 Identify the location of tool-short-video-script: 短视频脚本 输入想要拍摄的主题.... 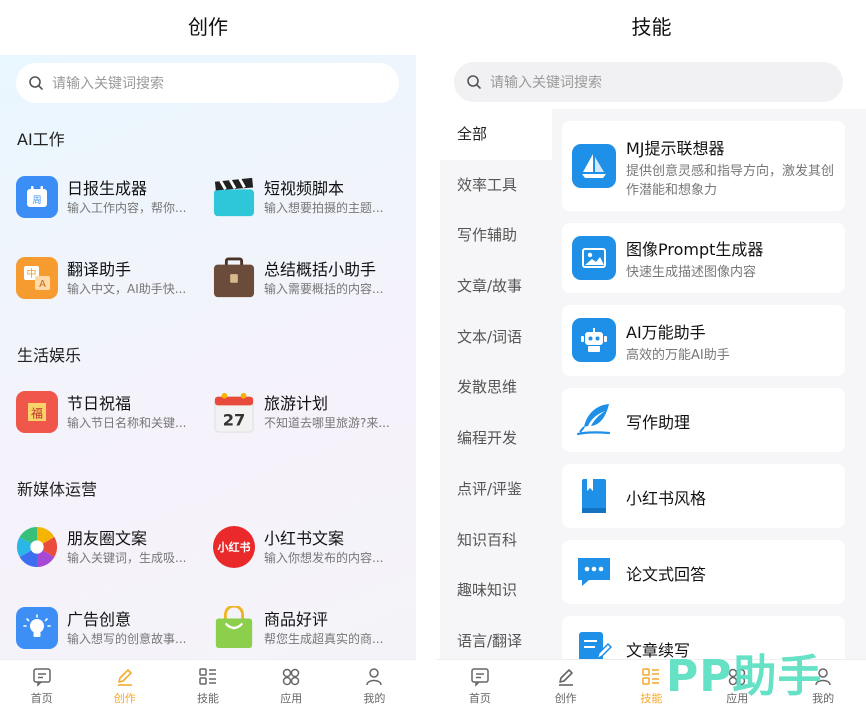
(308, 196).